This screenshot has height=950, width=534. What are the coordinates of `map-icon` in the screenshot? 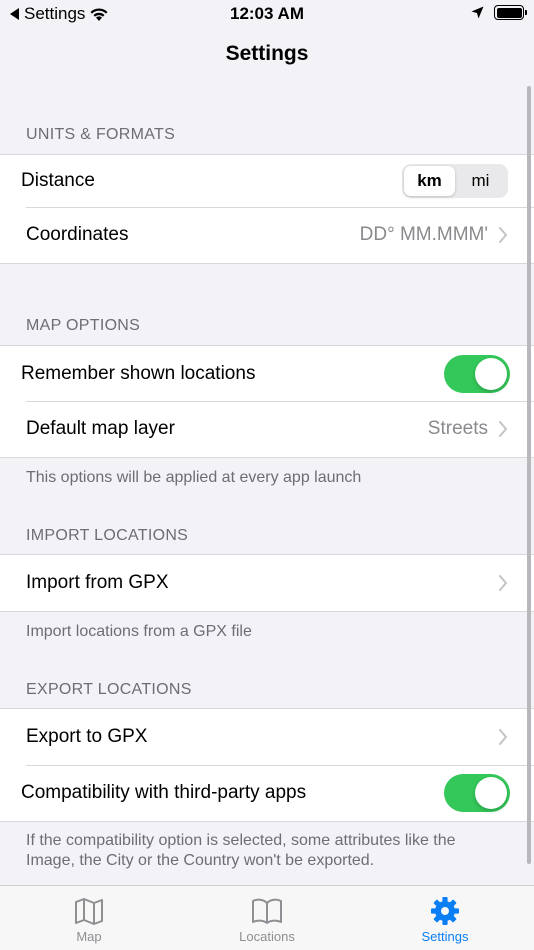 It's located at (89, 911).